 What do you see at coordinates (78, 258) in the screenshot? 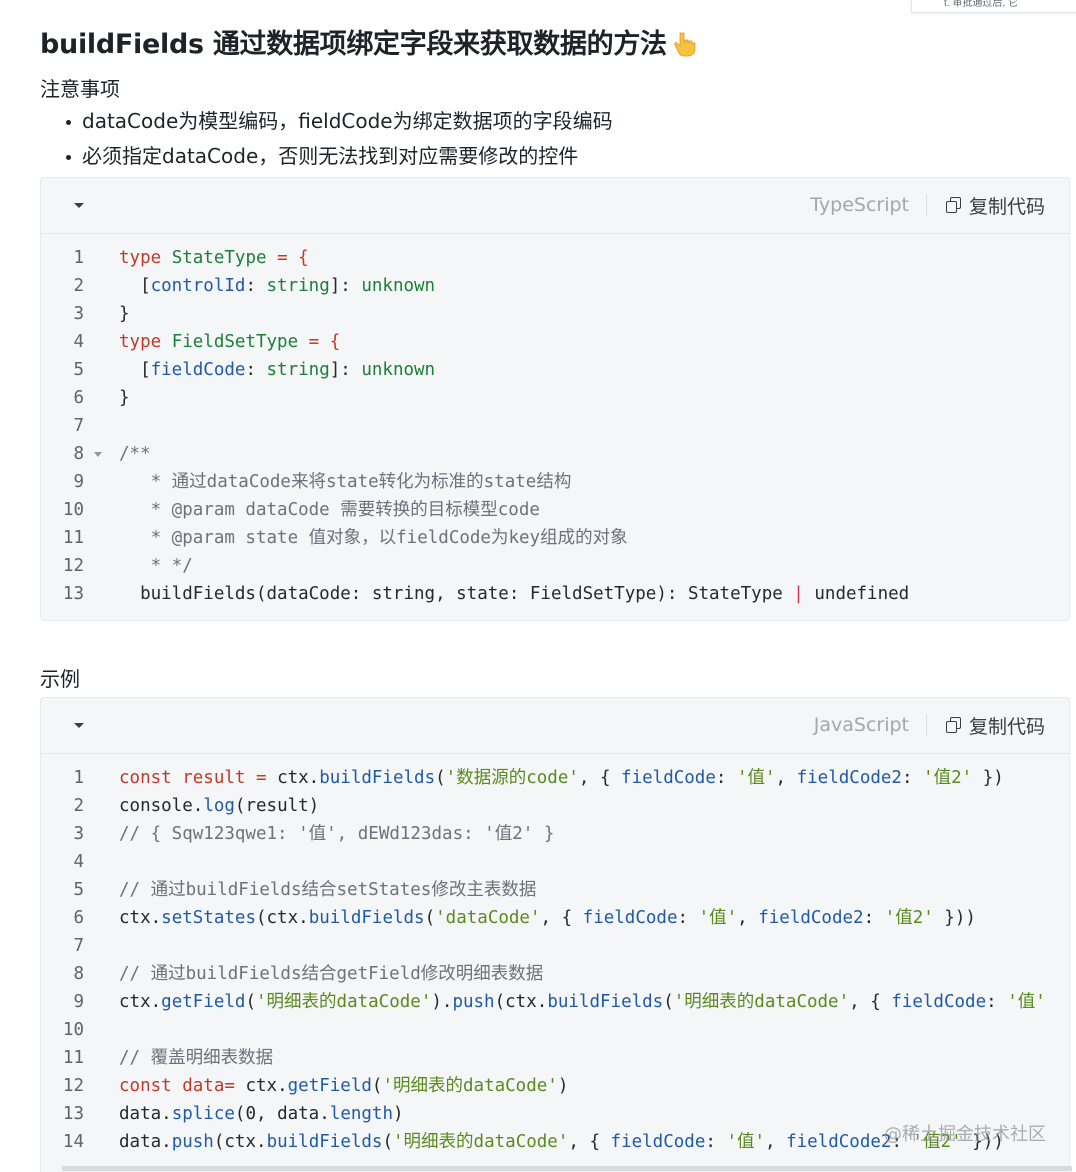
I see `line-number: 1` at bounding box center [78, 258].